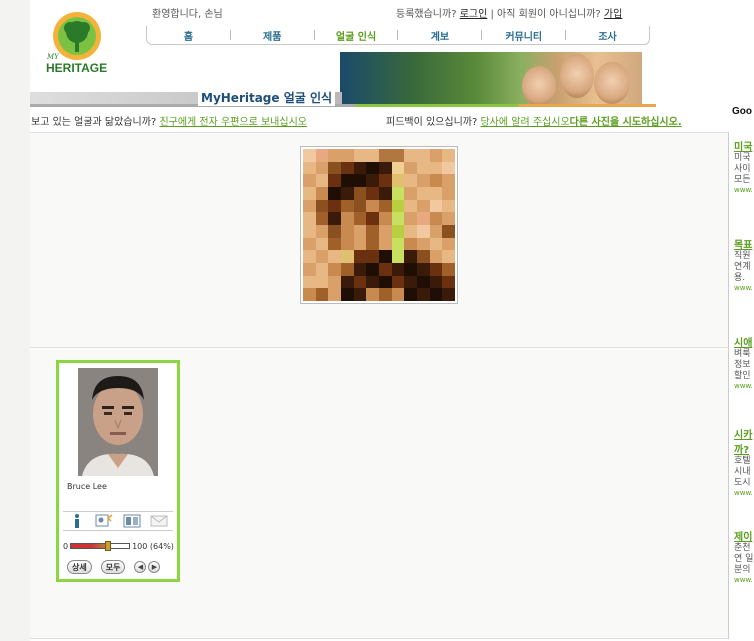 This screenshot has height=641, width=754. I want to click on prev-arrow-icon: ◀, so click(140, 567).